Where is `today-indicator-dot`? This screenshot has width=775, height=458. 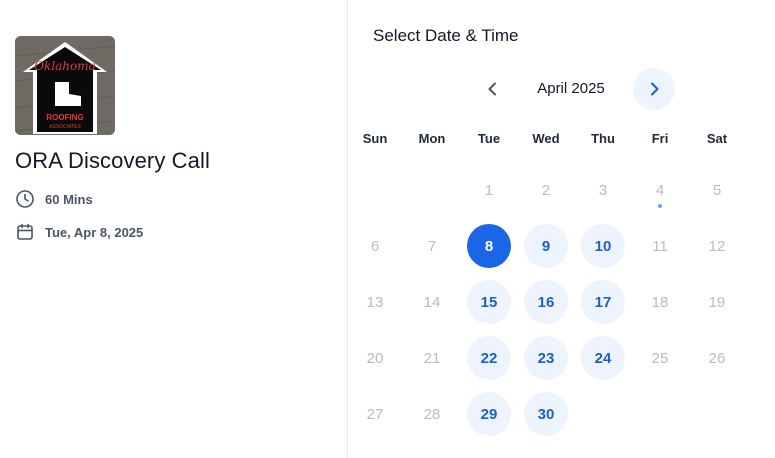 today-indicator-dot is located at coordinates (660, 206).